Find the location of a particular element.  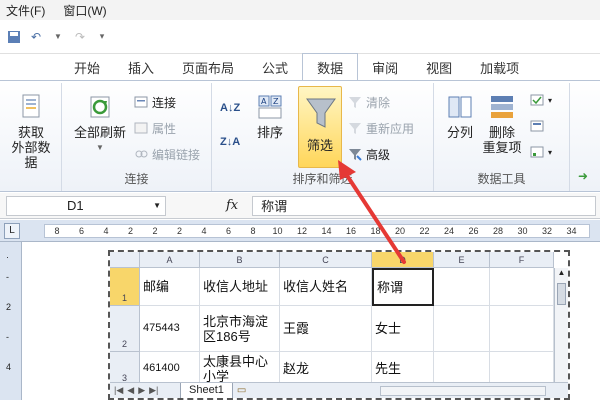

sheet-tab-sheet1: Sheet1 is located at coordinates (206, 390).